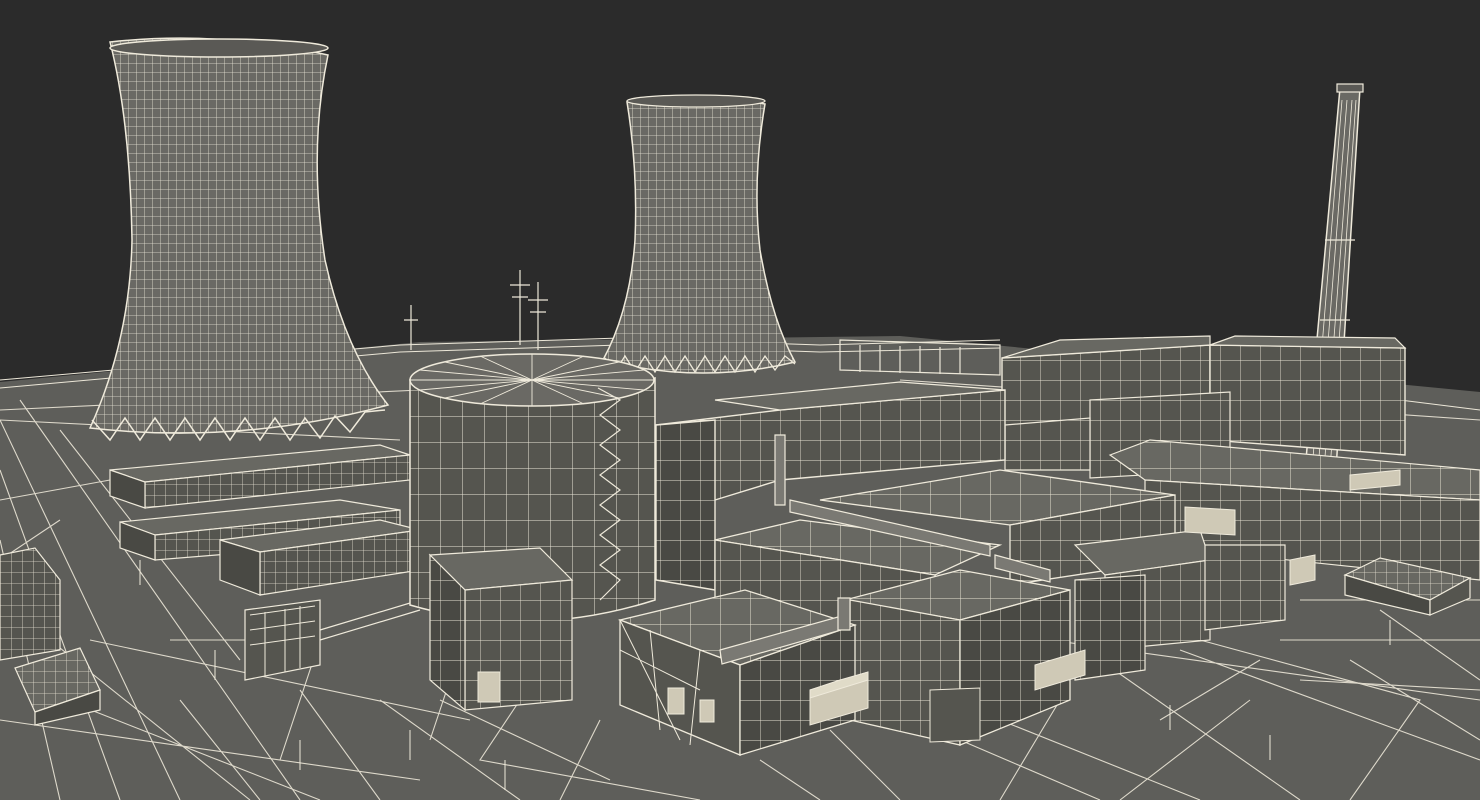 This screenshot has width=1480, height=800. What do you see at coordinates (501, 629) in the screenshot?
I see `reactor-annex-block` at bounding box center [501, 629].